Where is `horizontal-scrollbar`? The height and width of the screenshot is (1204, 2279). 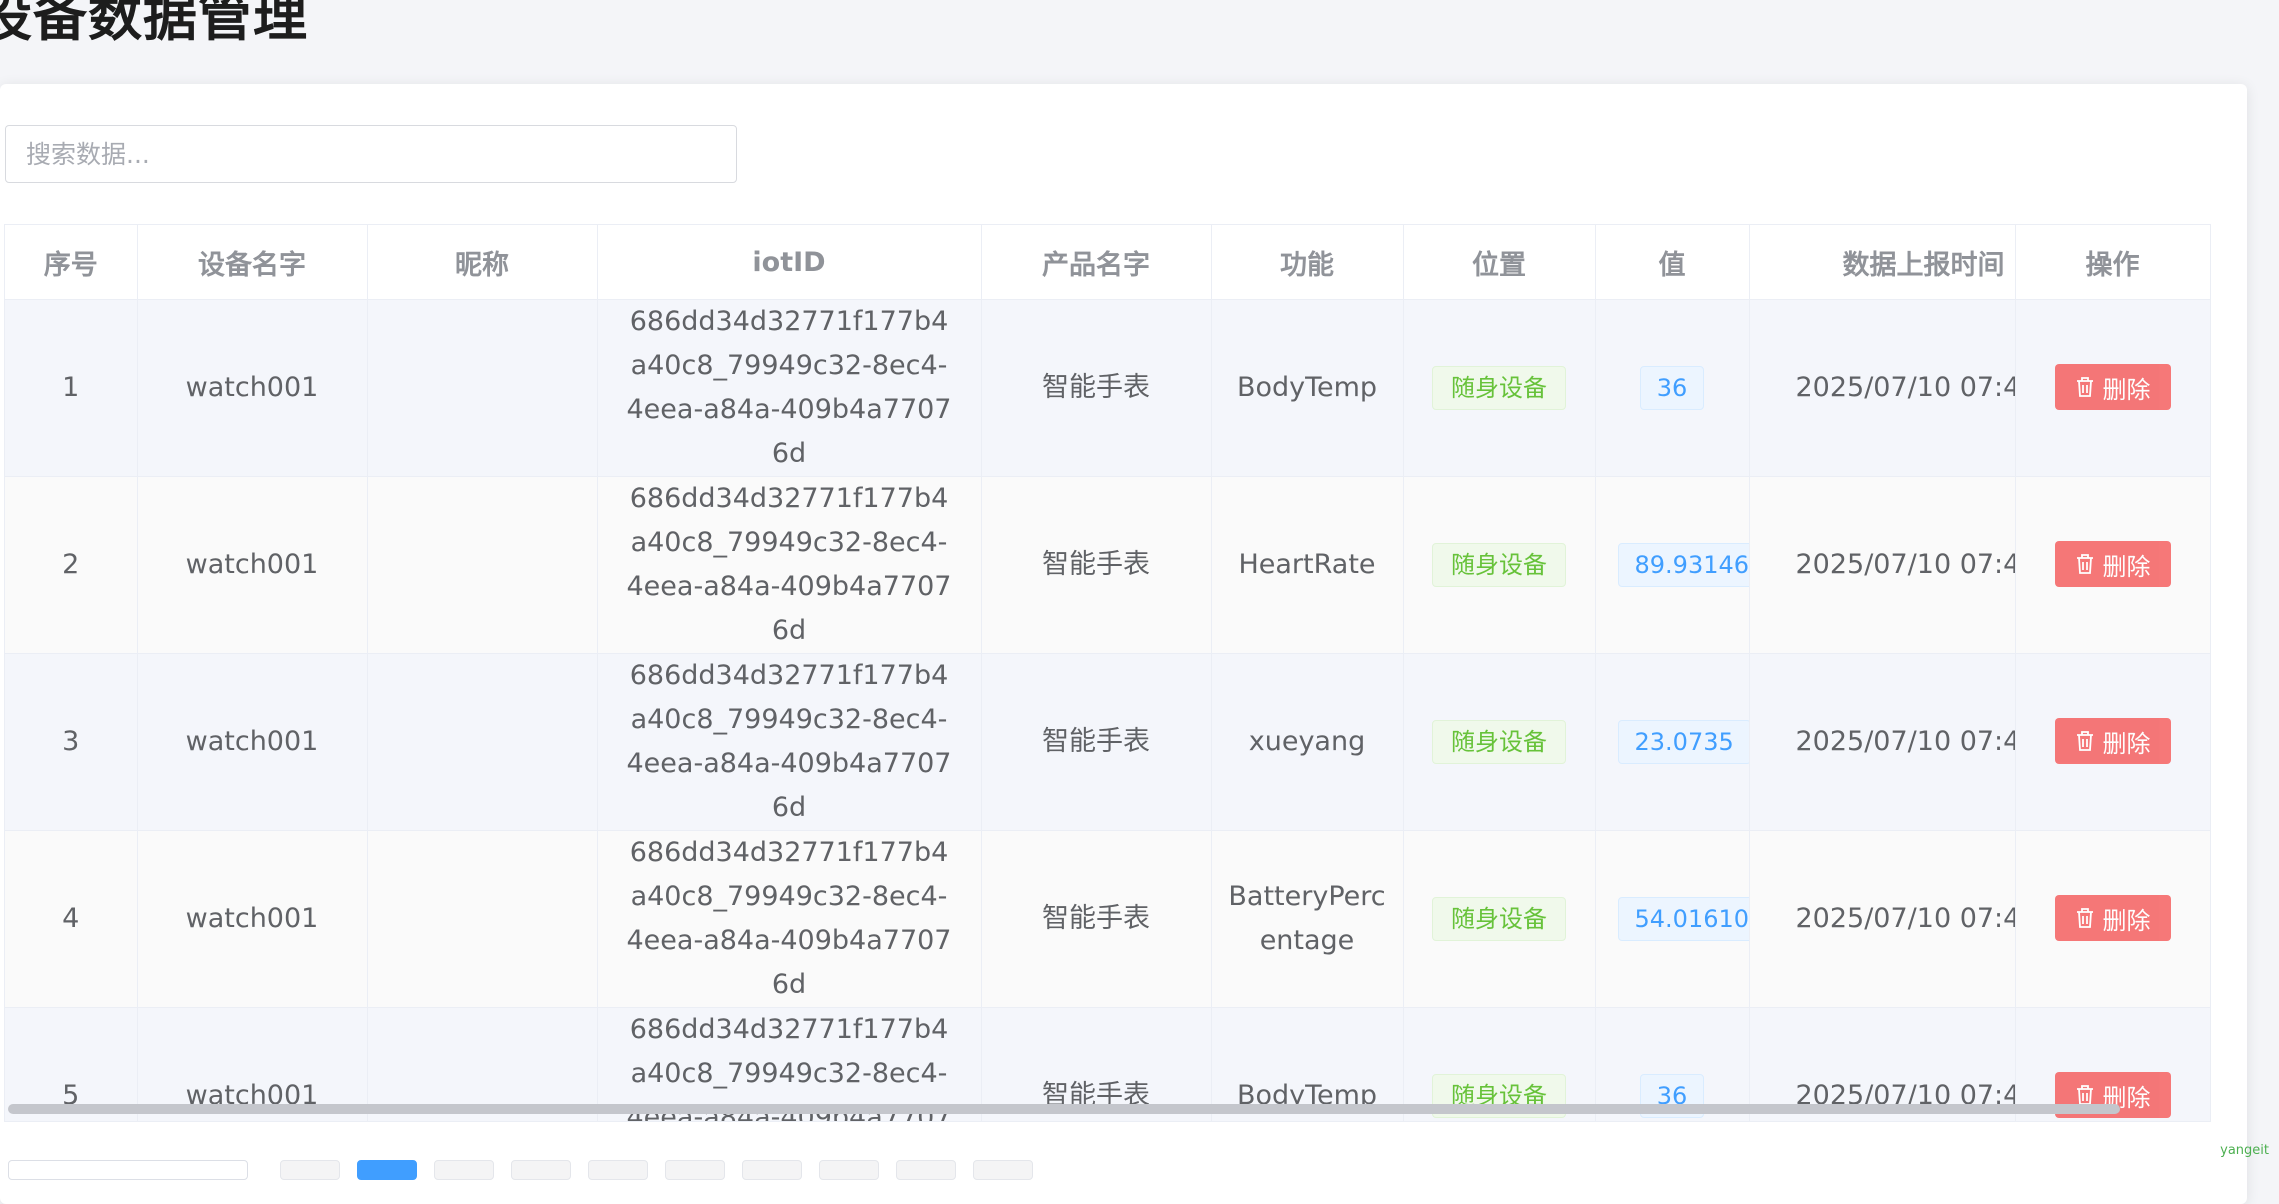 horizontal-scrollbar is located at coordinates (1064, 1109).